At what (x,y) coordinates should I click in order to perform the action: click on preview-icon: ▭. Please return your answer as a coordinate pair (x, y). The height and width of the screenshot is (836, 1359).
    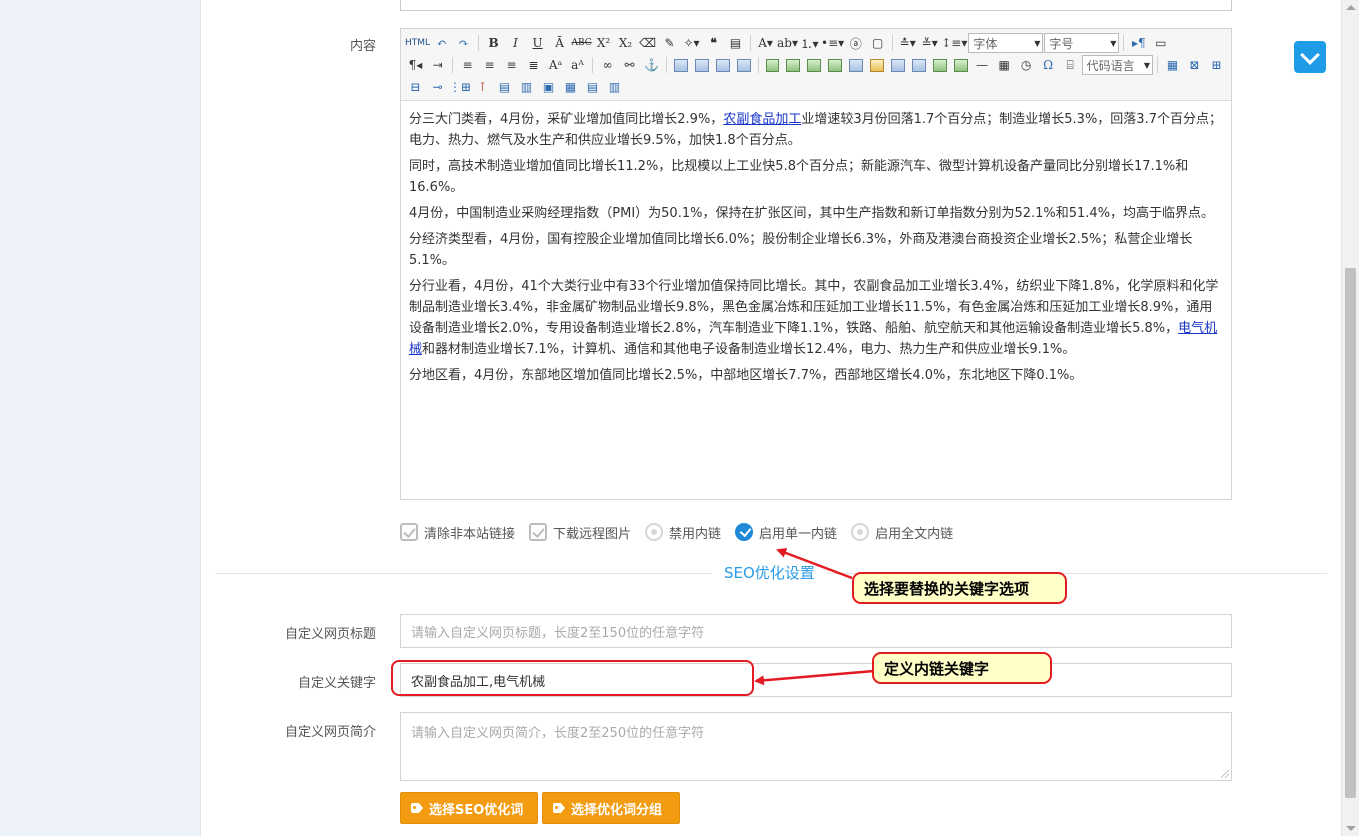
    Looking at the image, I should click on (1160, 43).